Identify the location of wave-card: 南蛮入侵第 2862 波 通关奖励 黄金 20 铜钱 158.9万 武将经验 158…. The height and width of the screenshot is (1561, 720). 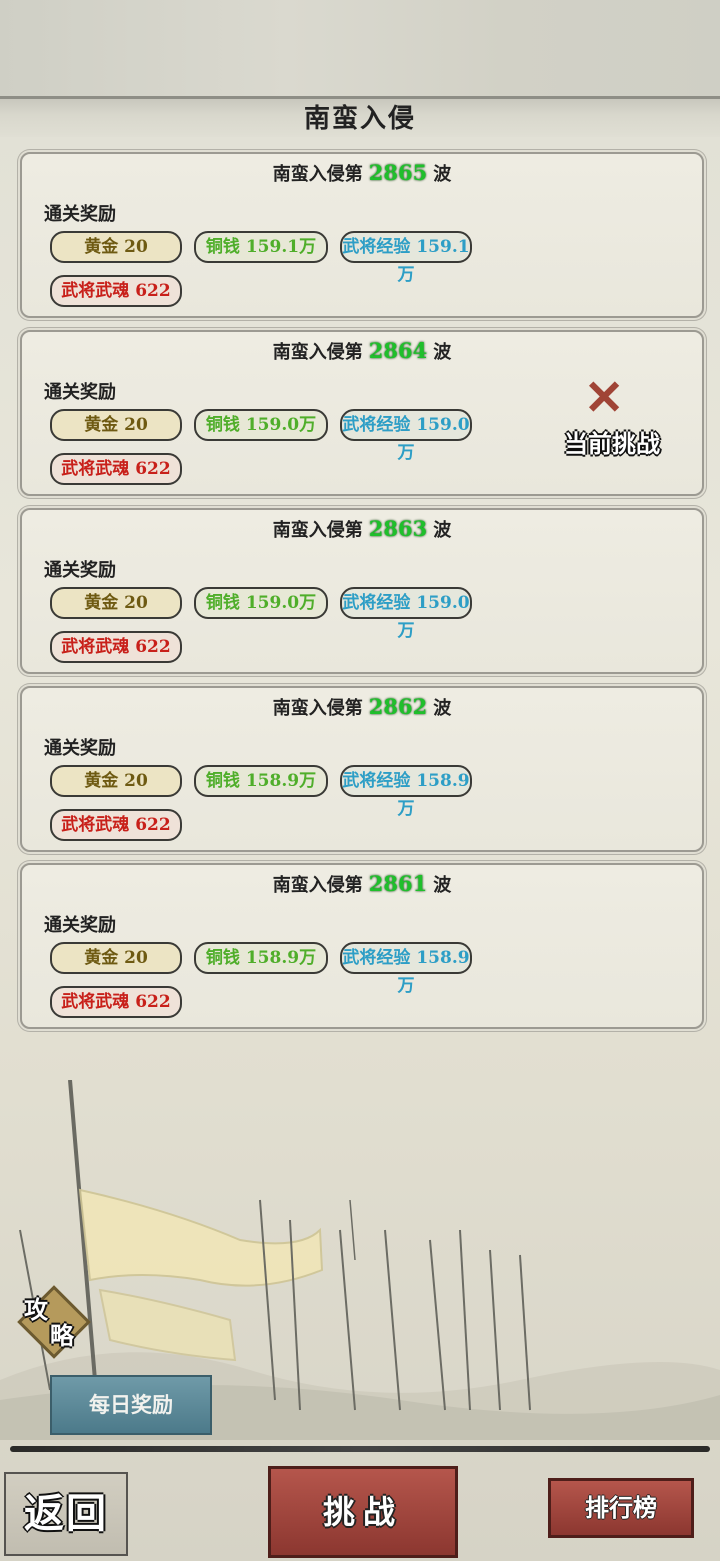
(362, 769).